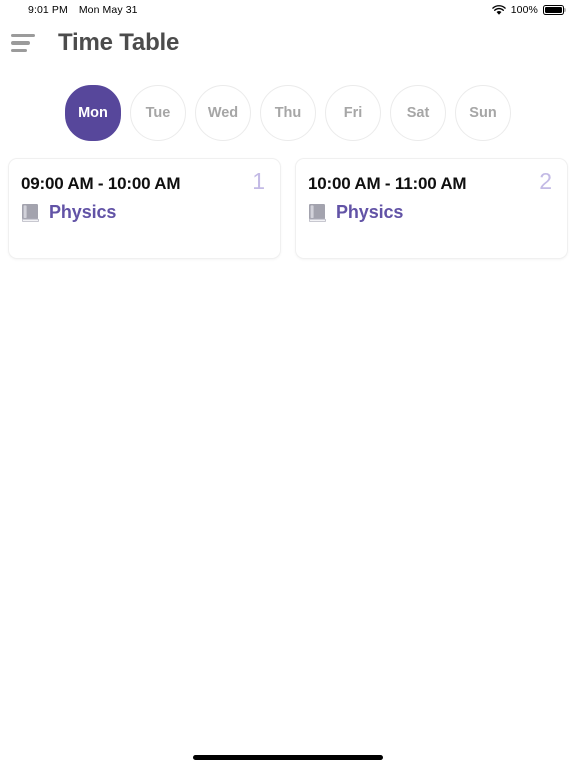 The image size is (576, 768). What do you see at coordinates (288, 43) in the screenshot?
I see `app-bar: Time Table` at bounding box center [288, 43].